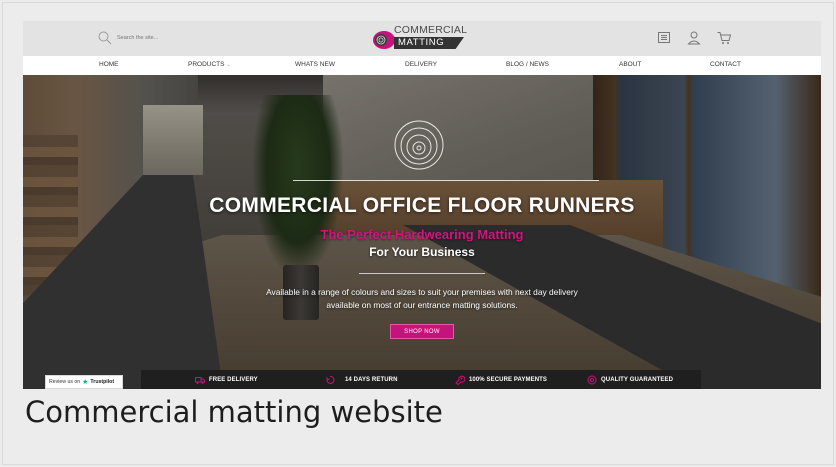 The height and width of the screenshot is (467, 836). I want to click on trustpilot-brand: Trustpilot, so click(102, 382).